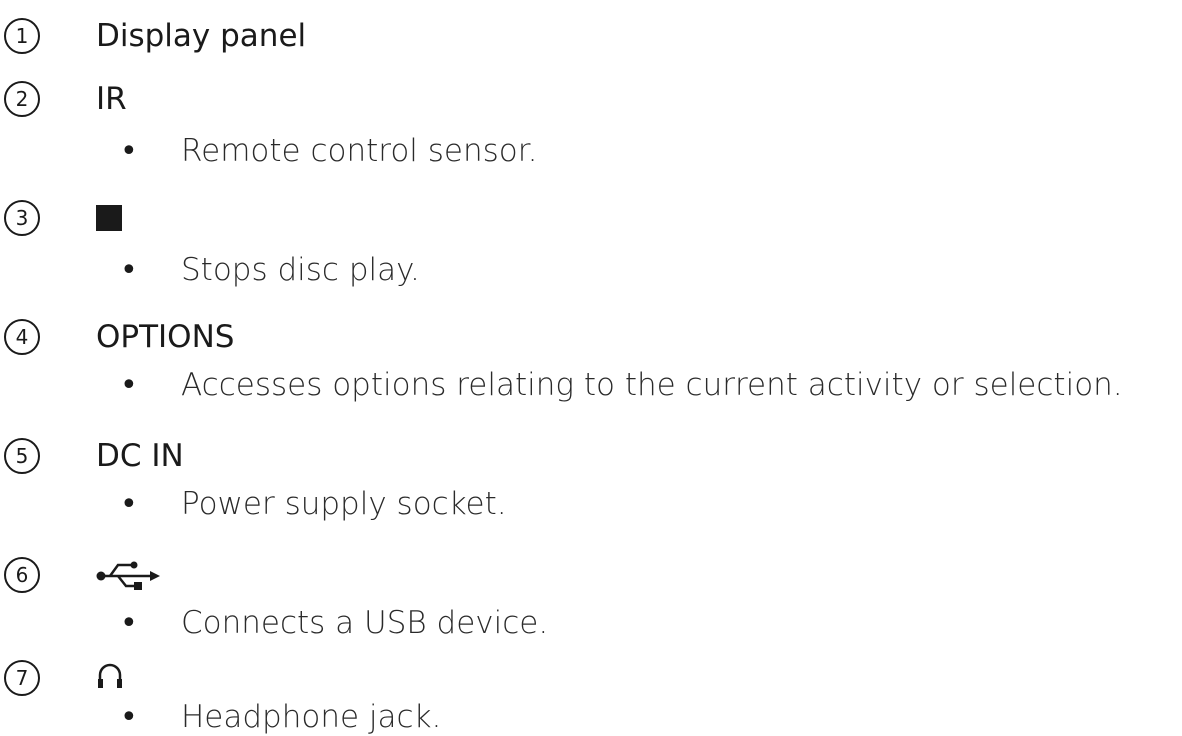  I want to click on item-5-label: DC IN, so click(140, 456).